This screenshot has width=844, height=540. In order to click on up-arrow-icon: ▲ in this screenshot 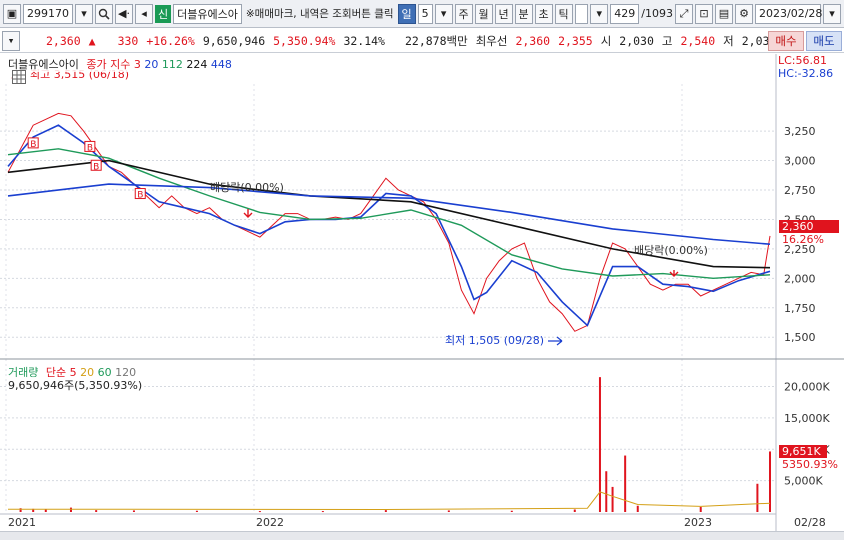, I will do `click(92, 40)`.